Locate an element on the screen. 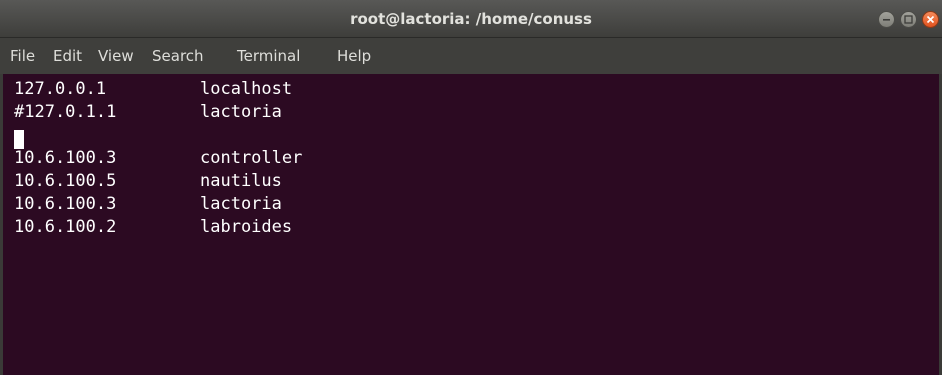 The width and height of the screenshot is (942, 375). hostname: nautilus is located at coordinates (241, 181).